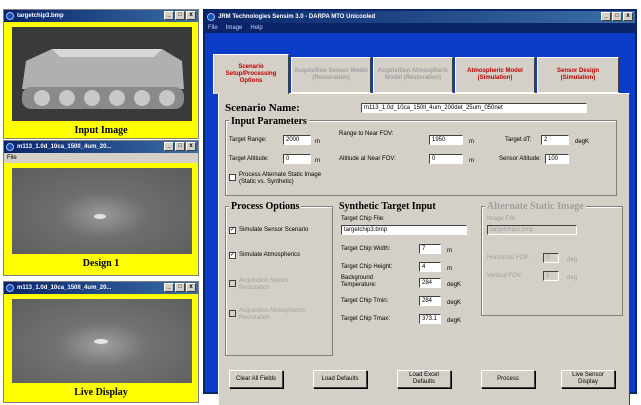 The width and height of the screenshot is (641, 405). What do you see at coordinates (508, 258) in the screenshot?
I see `horizontal-fov-label: Horizontal FOV:` at bounding box center [508, 258].